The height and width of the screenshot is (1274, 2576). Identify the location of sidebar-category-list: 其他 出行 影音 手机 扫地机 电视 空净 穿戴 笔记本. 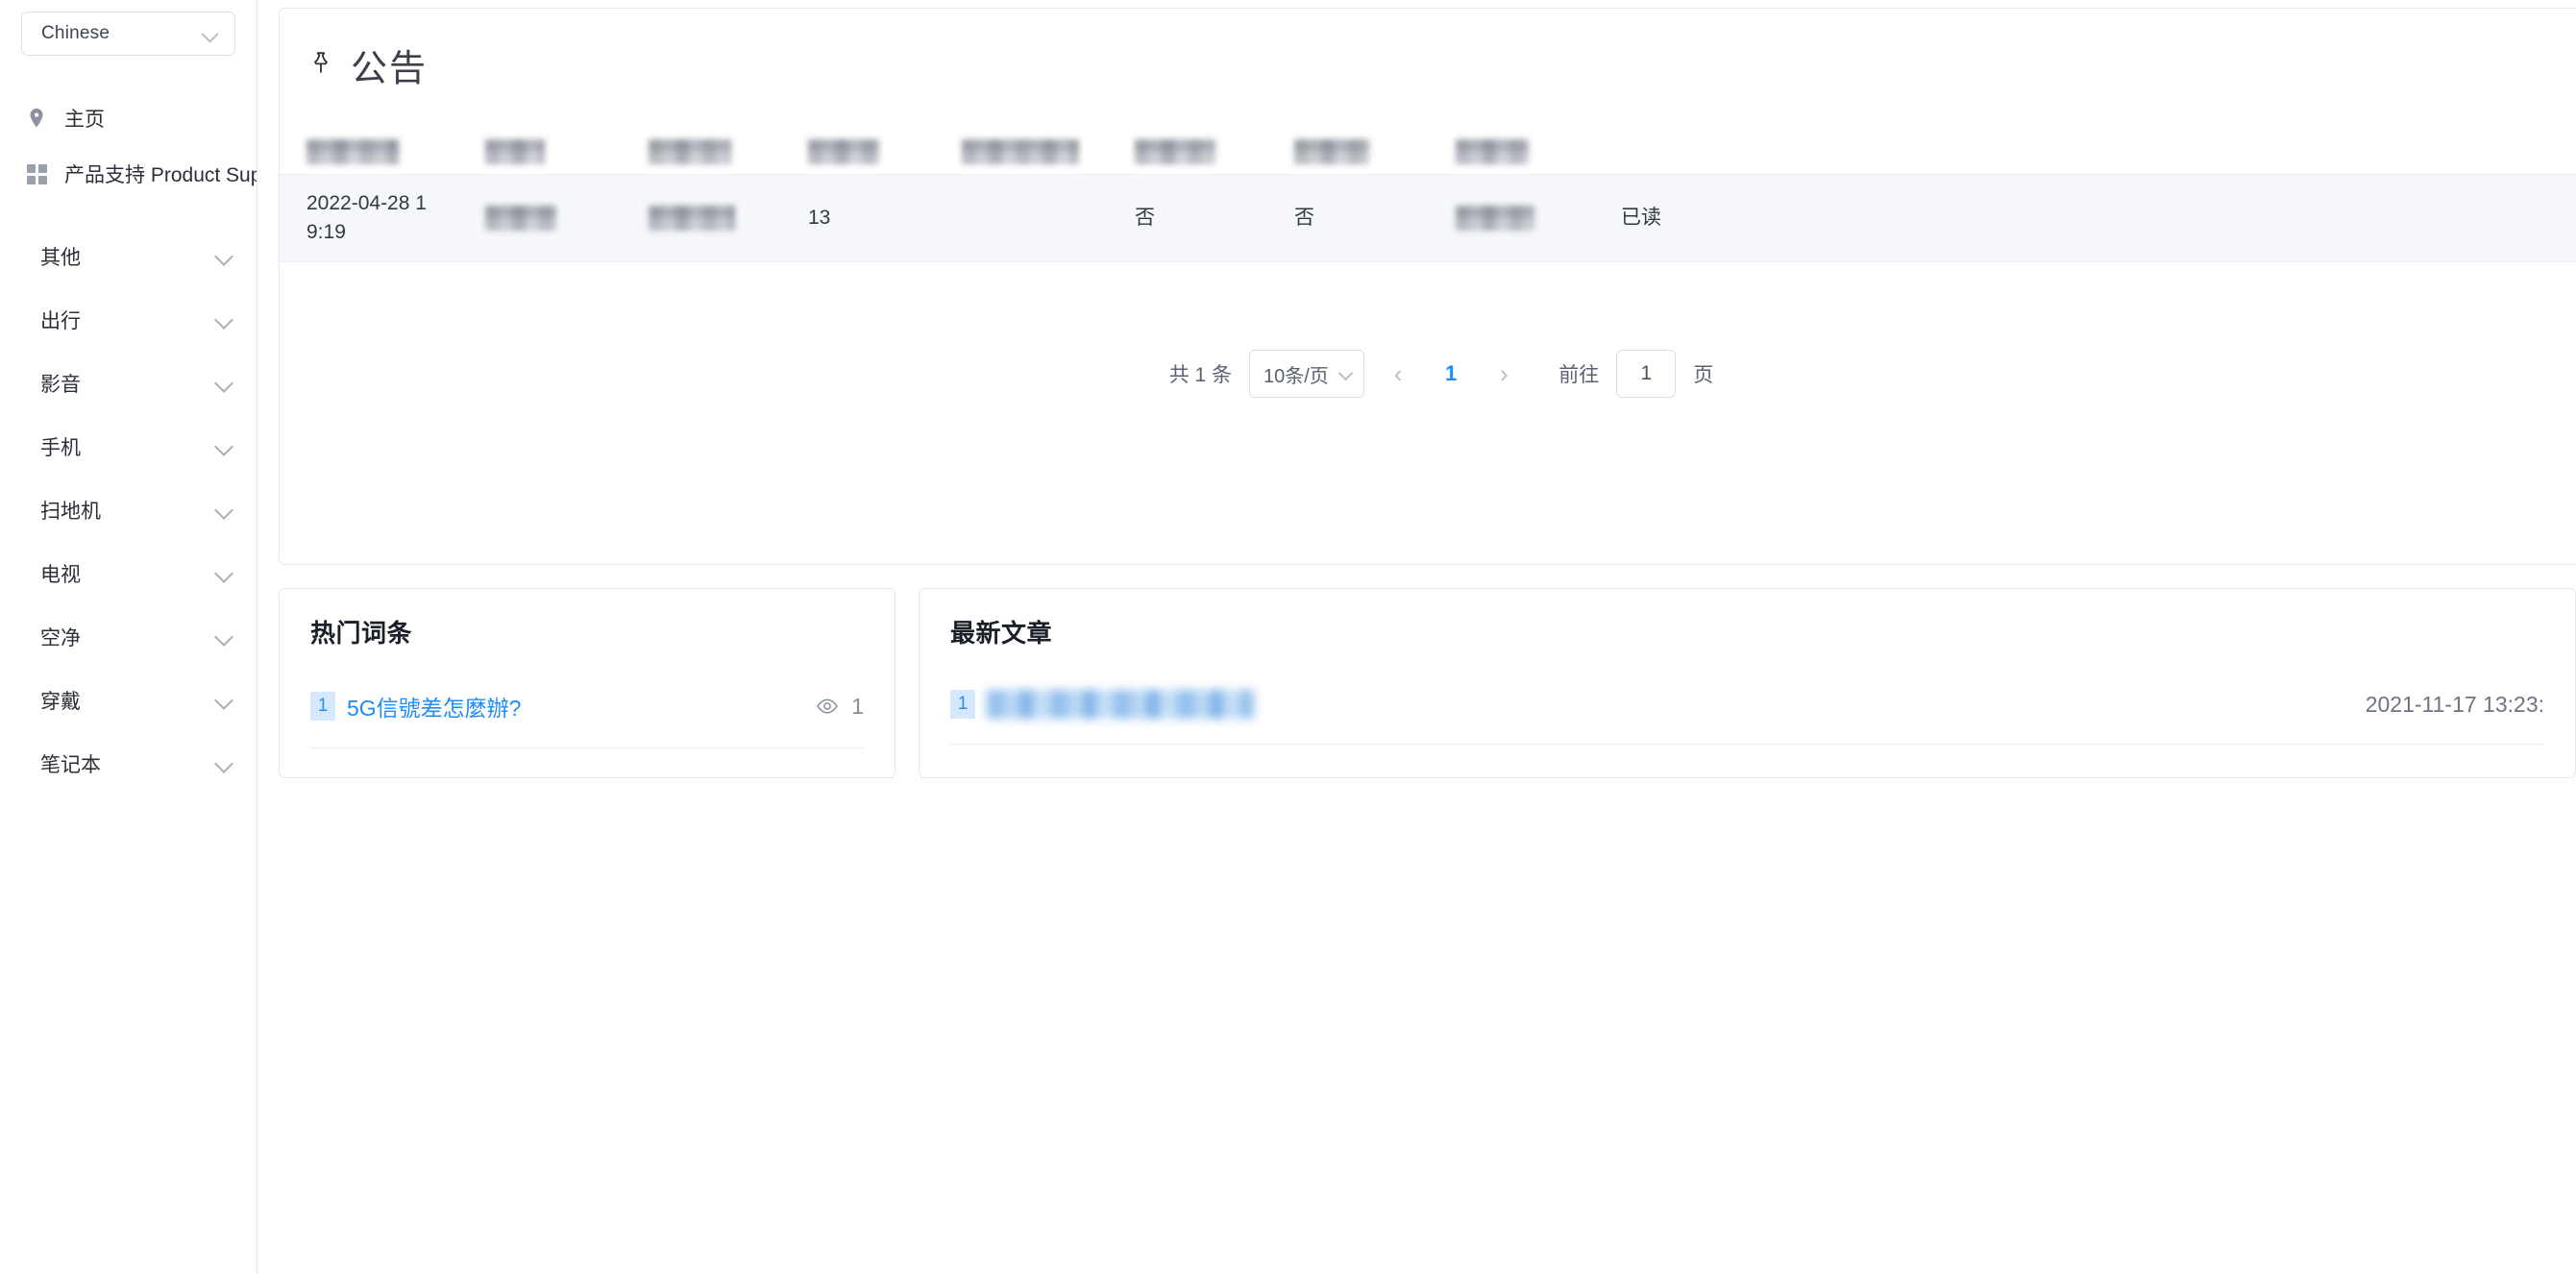
(128, 511).